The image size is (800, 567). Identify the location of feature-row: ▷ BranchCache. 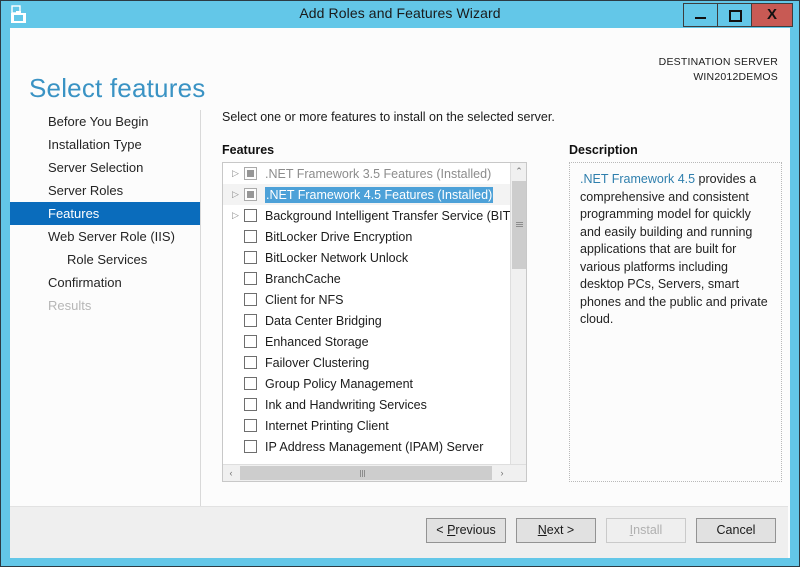
(367, 278).